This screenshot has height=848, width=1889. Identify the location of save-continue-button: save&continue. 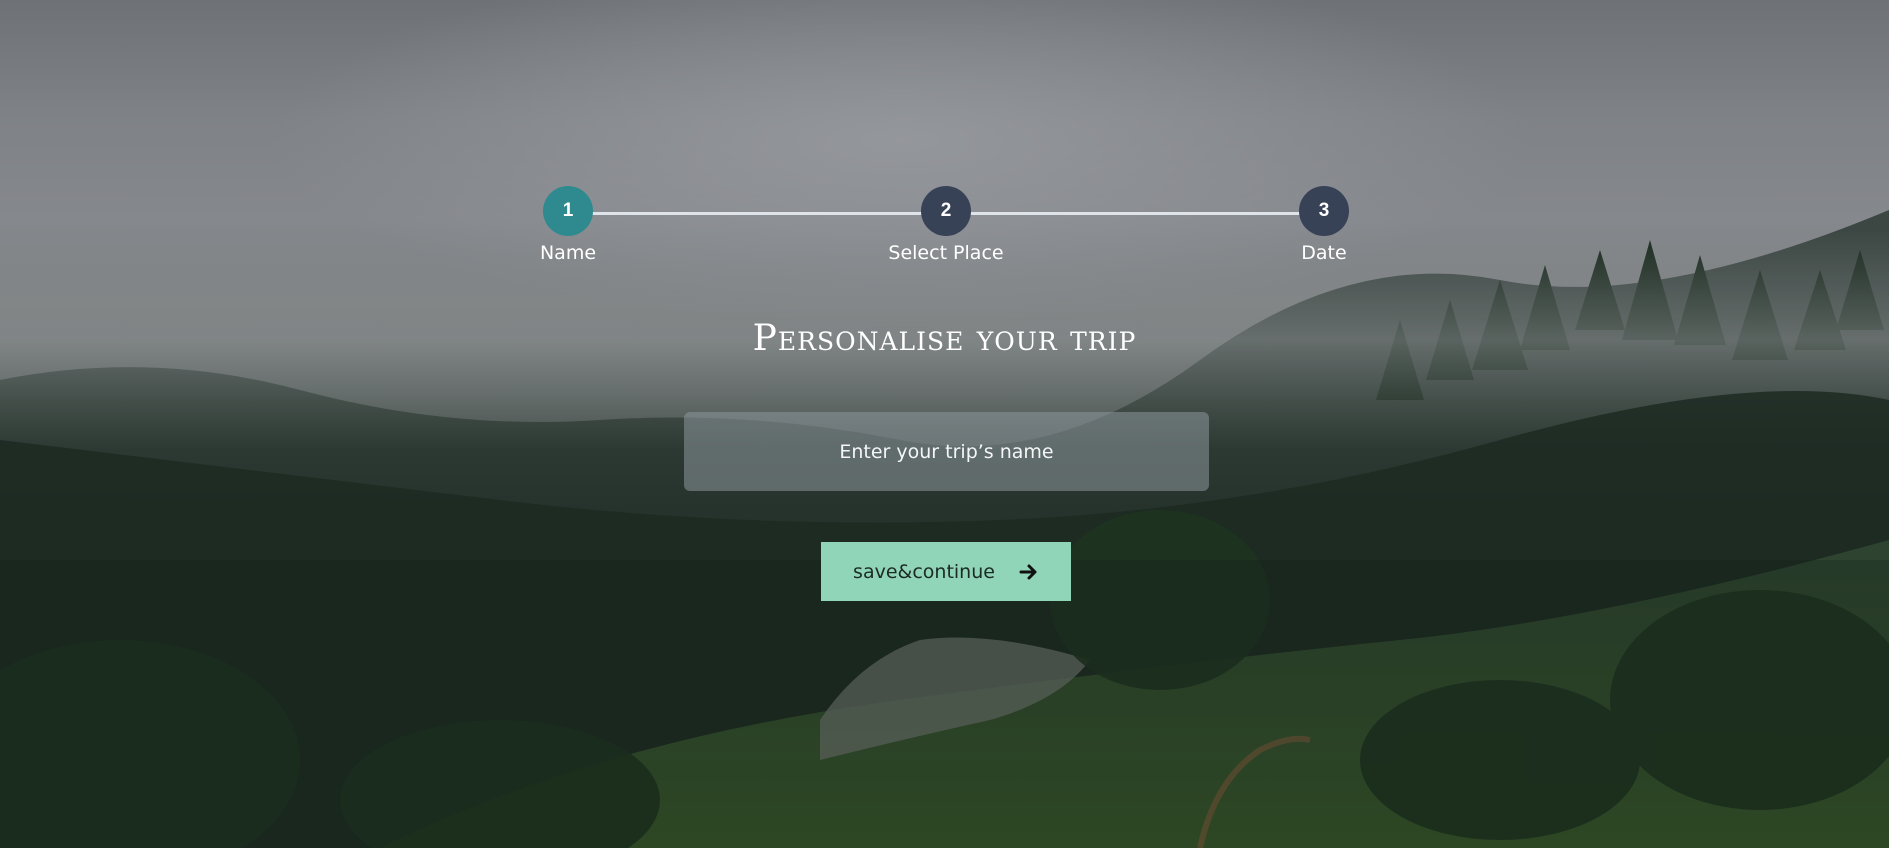
(946, 571).